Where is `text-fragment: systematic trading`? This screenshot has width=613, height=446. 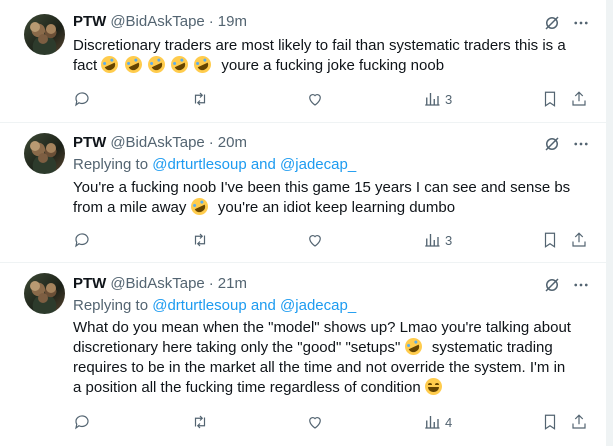
text-fragment: systematic trading is located at coordinates (492, 347).